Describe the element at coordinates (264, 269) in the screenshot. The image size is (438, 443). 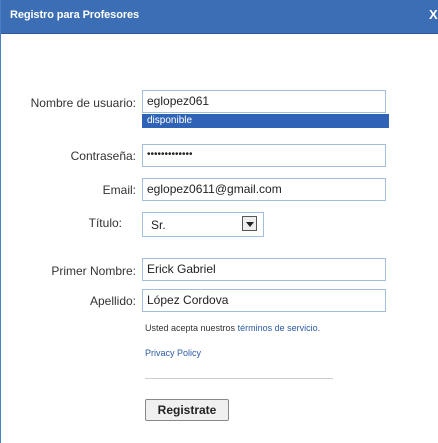
I see `first-name-input: Erick Gabriel` at that location.